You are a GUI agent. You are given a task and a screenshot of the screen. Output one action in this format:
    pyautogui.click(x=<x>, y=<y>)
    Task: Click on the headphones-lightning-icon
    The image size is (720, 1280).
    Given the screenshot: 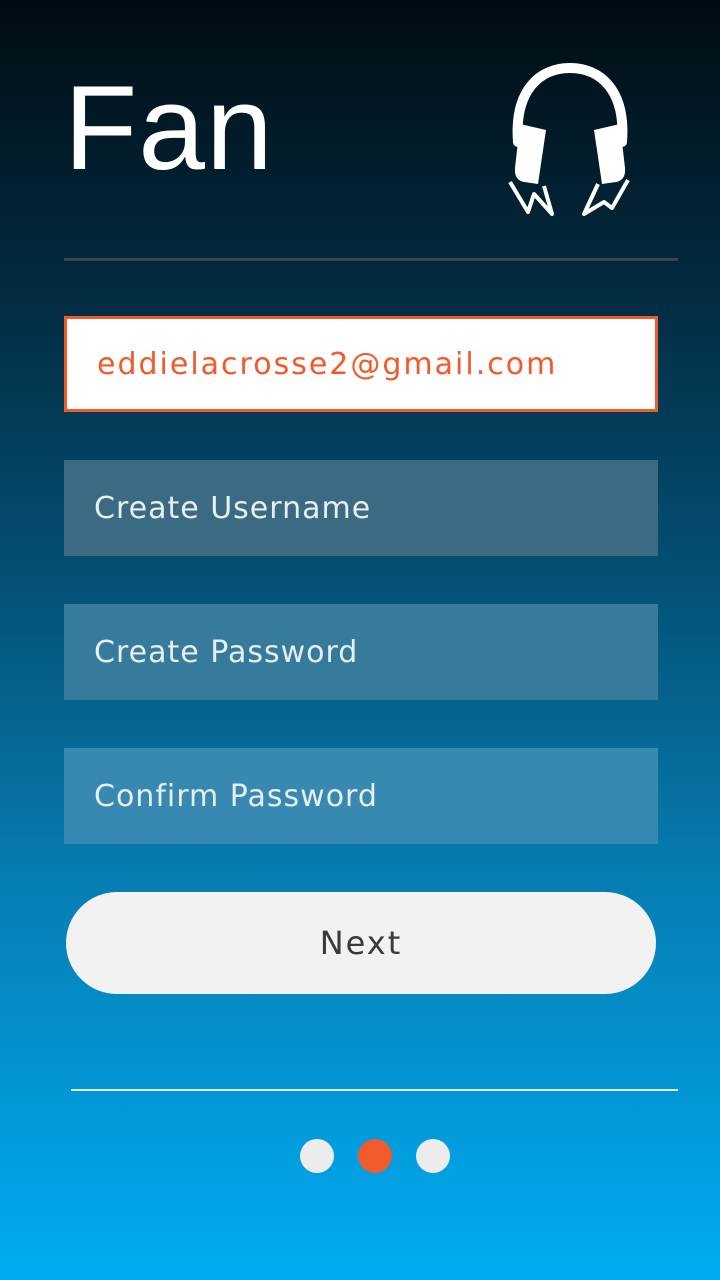 What is the action you would take?
    pyautogui.click(x=570, y=142)
    